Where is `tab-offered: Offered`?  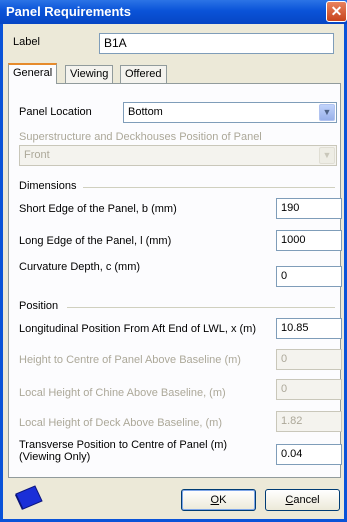
tab-offered: Offered is located at coordinates (143, 74).